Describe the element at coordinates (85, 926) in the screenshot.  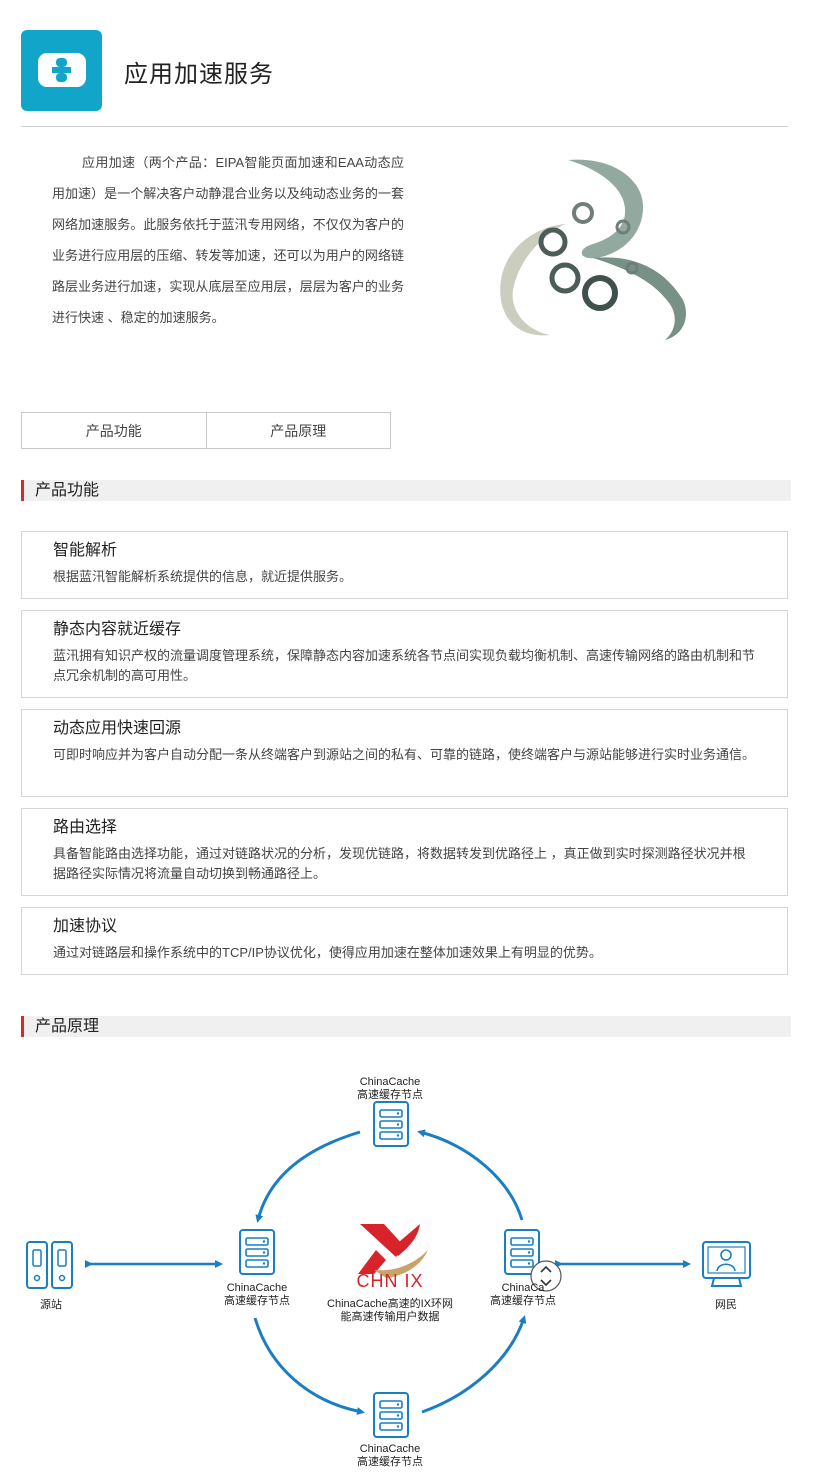
I see `feature-title: 加速协议` at that location.